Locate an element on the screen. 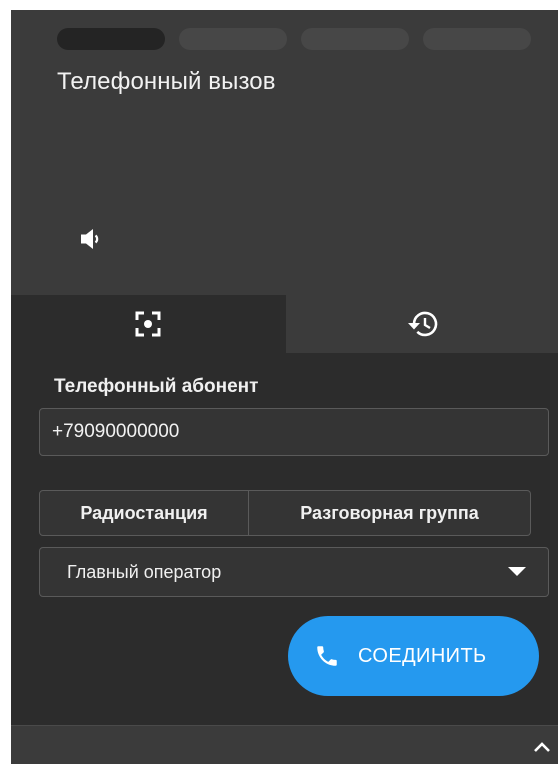  talk-group-button: Разговорная группа is located at coordinates (390, 513).